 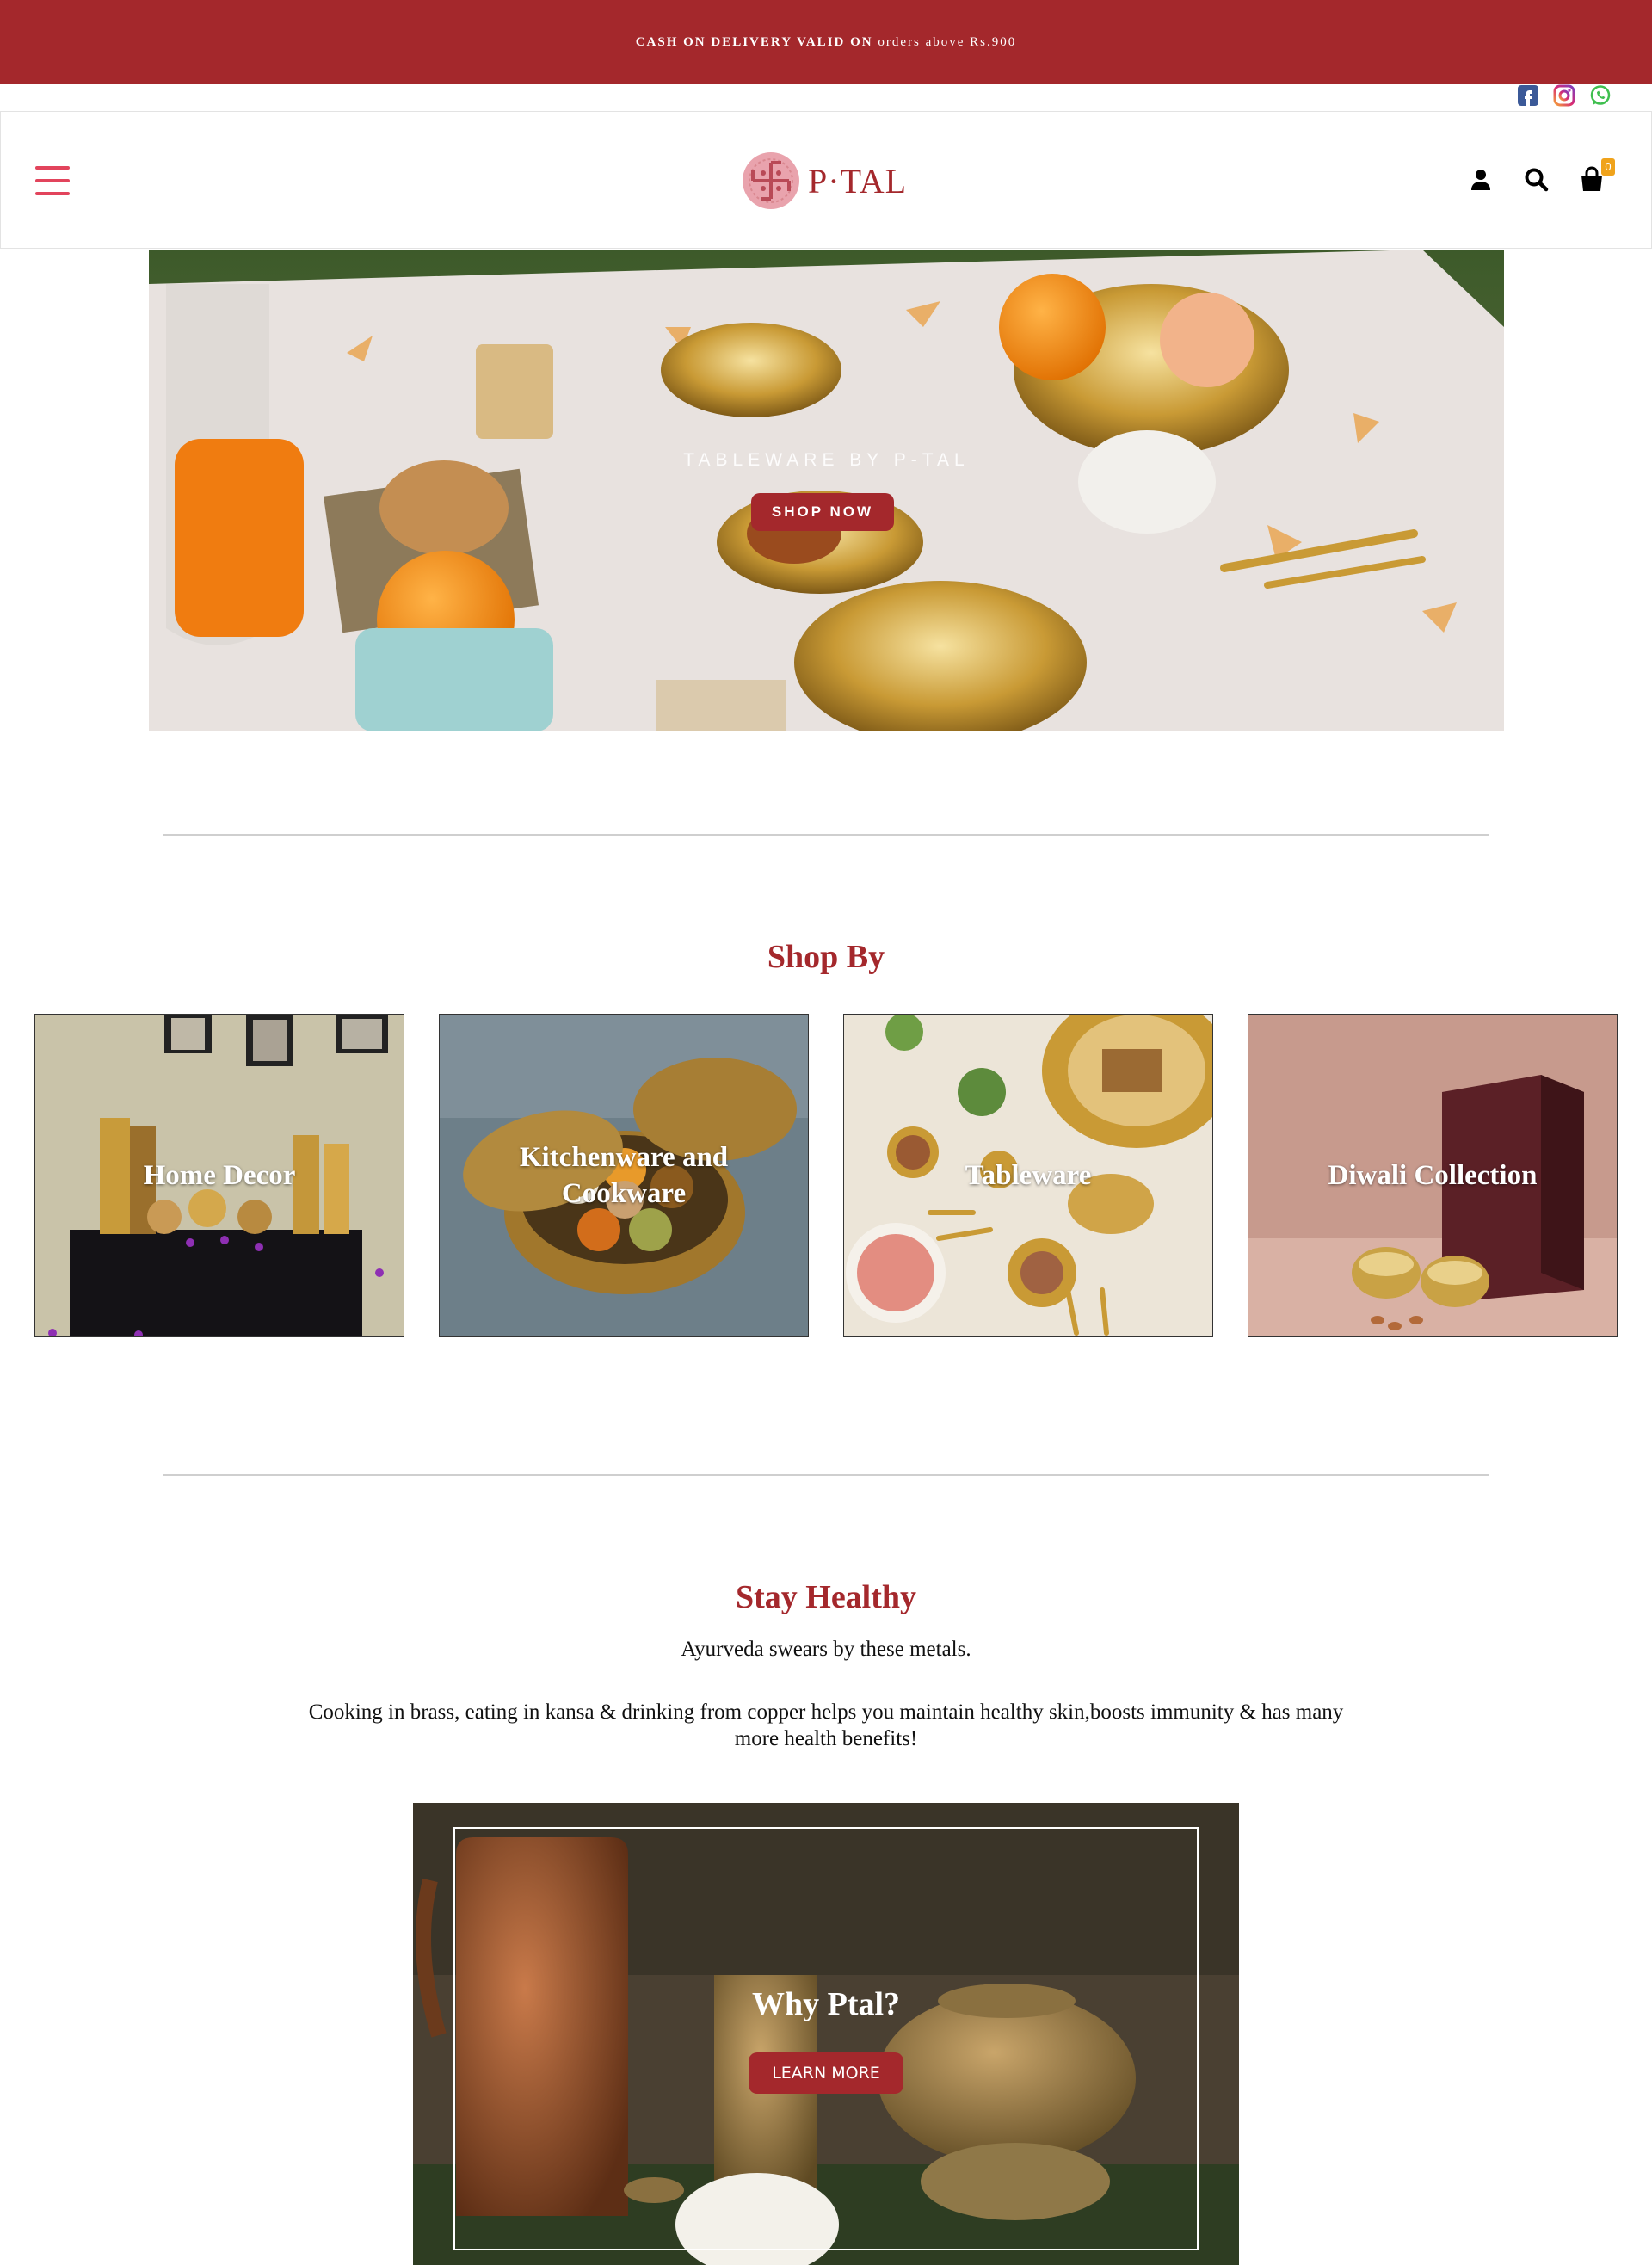 I want to click on search-icon, so click(x=1536, y=179).